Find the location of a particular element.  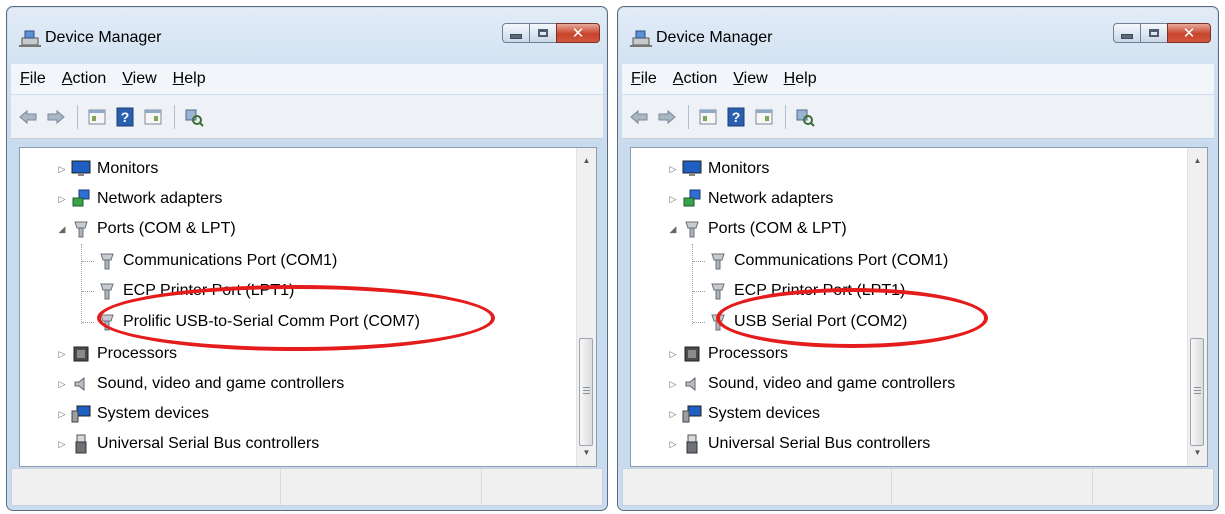

tree-item-label: Communications Port (COM1) is located at coordinates (841, 260).